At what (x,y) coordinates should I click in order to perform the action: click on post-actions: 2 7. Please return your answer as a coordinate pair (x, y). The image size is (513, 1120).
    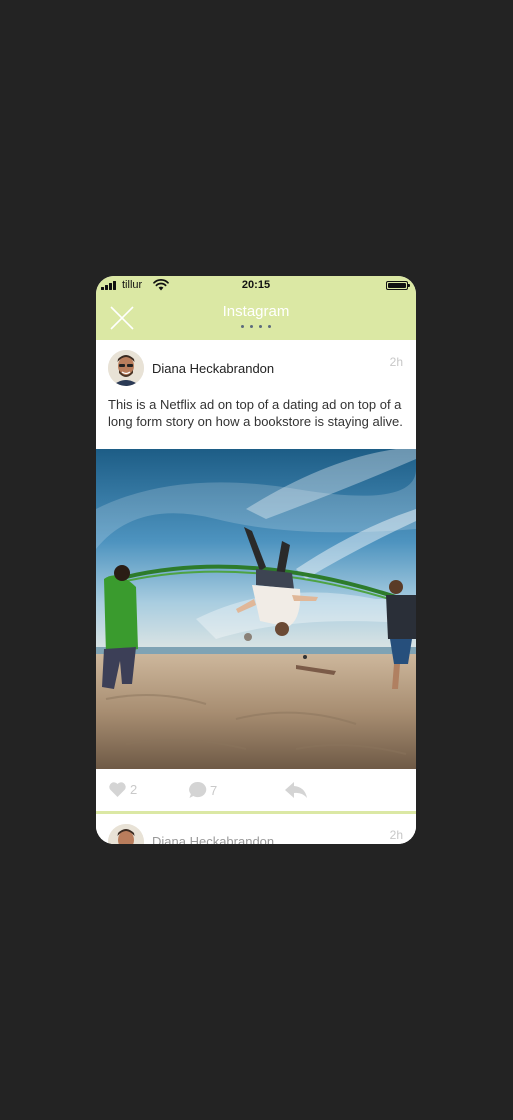
    Looking at the image, I should click on (256, 790).